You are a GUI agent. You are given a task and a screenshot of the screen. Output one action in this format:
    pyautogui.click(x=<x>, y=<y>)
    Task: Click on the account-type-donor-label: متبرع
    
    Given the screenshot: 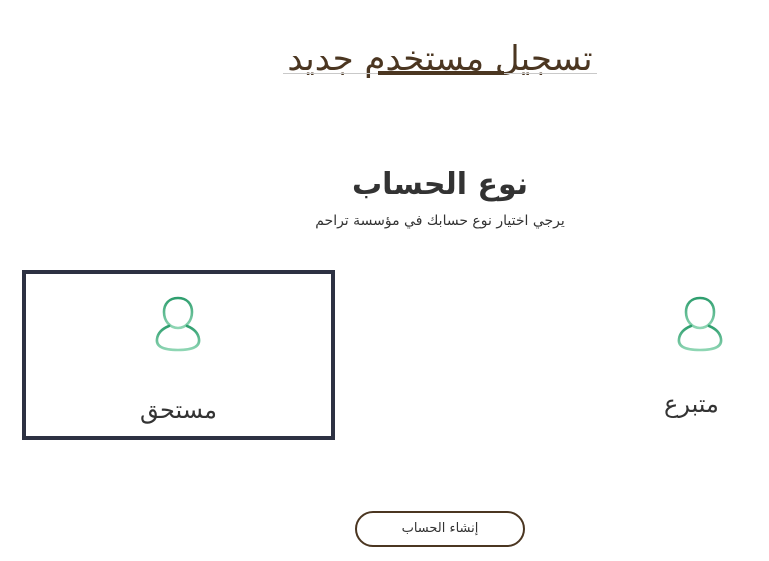 What is the action you would take?
    pyautogui.click(x=691, y=404)
    